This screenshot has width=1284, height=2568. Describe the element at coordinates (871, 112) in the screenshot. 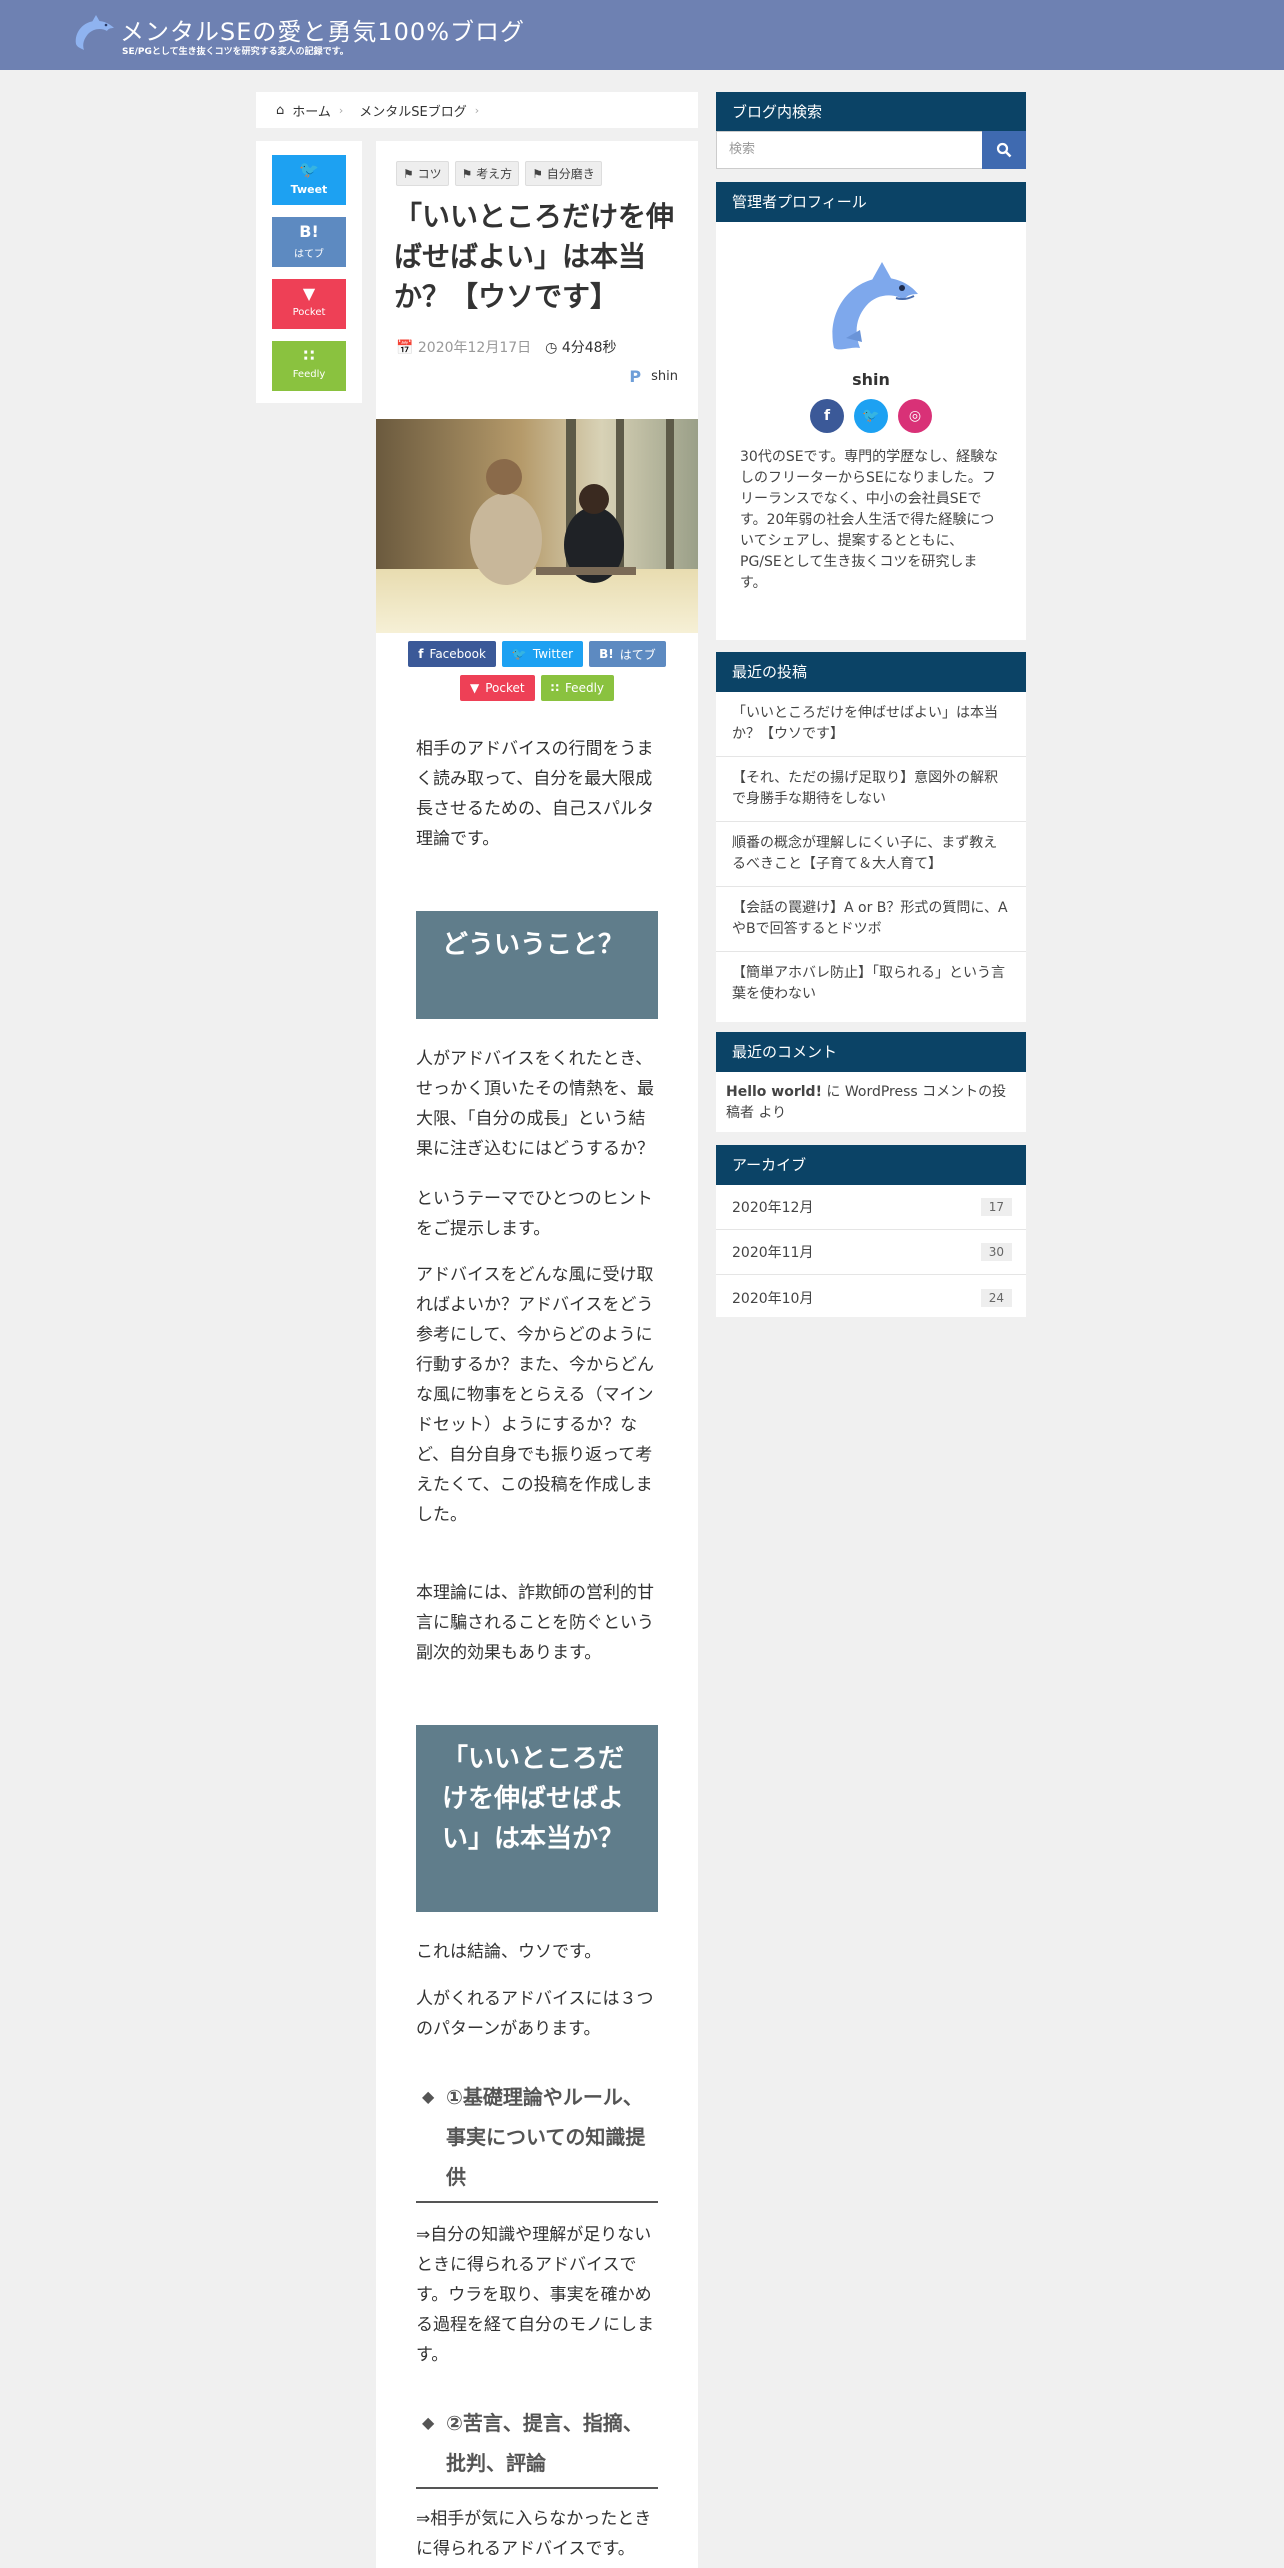

I see `widget-heading: ブログ内検索` at that location.